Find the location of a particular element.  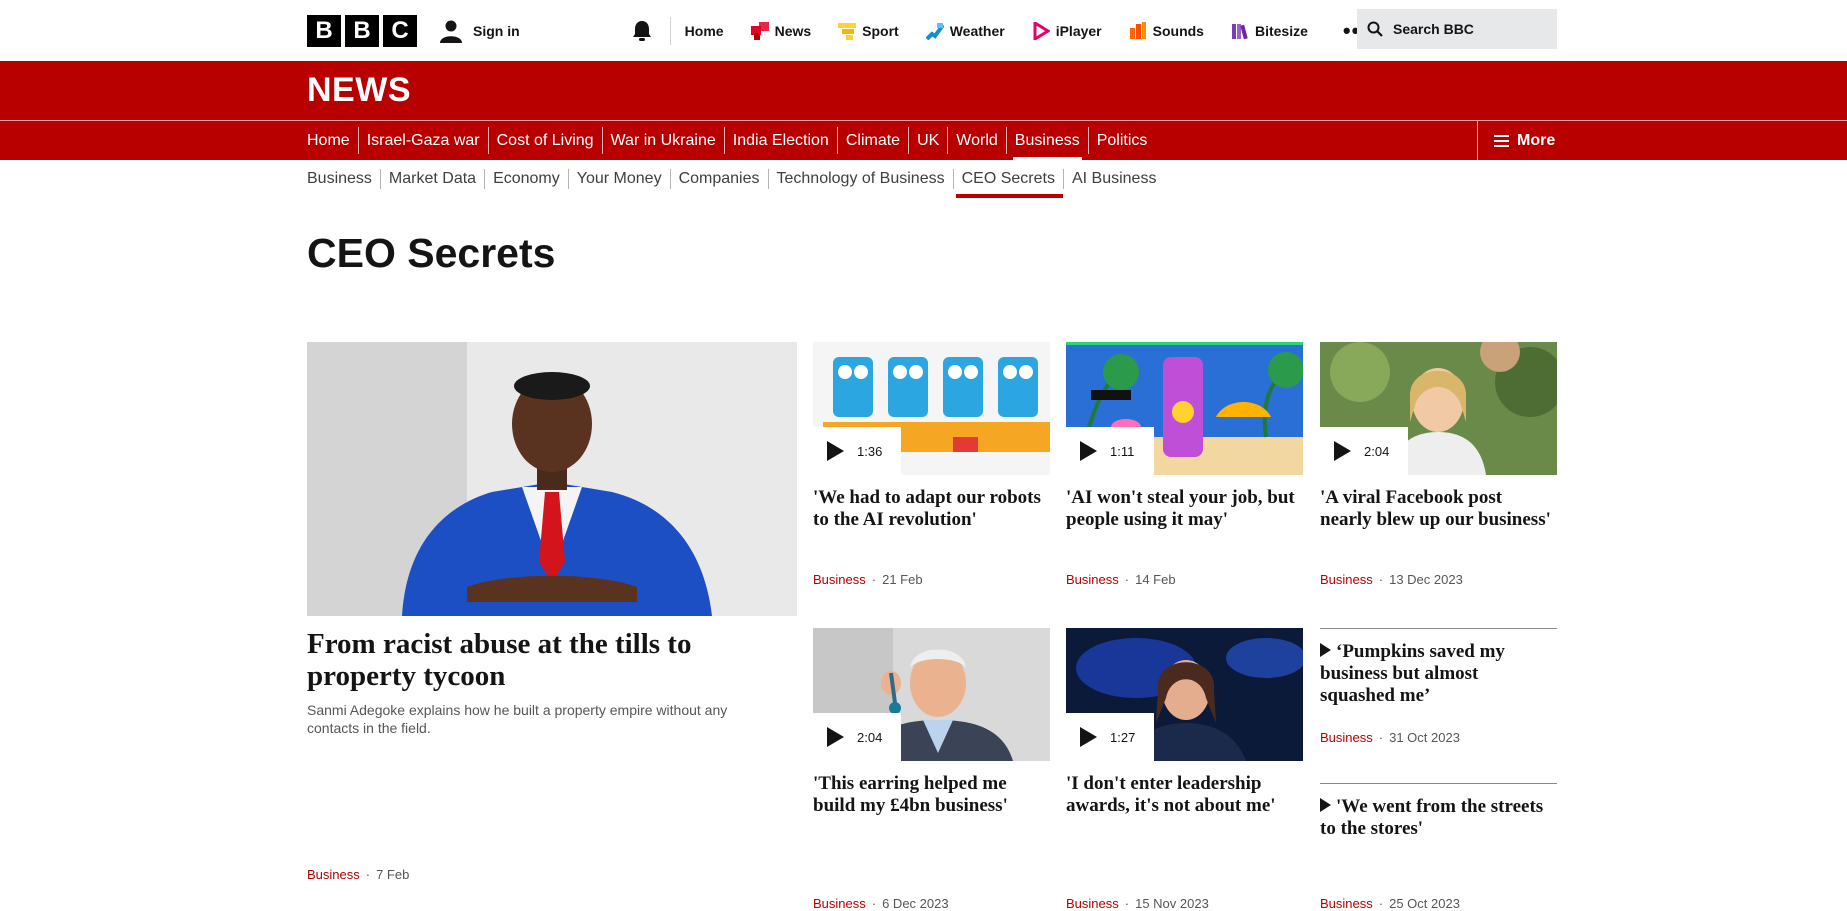

section-nav-cost-of-living: Cost of Living is located at coordinates (544, 140).